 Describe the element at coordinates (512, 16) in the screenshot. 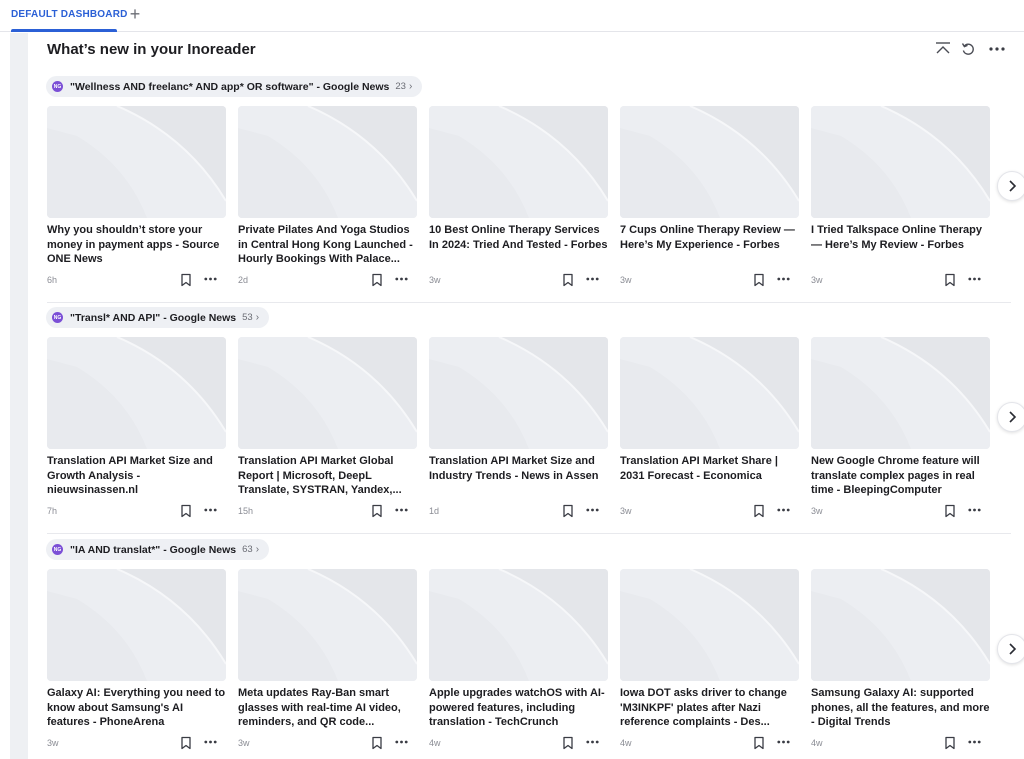

I see `dashboard-tabbar: DEFAULT DASHBOARD +` at that location.